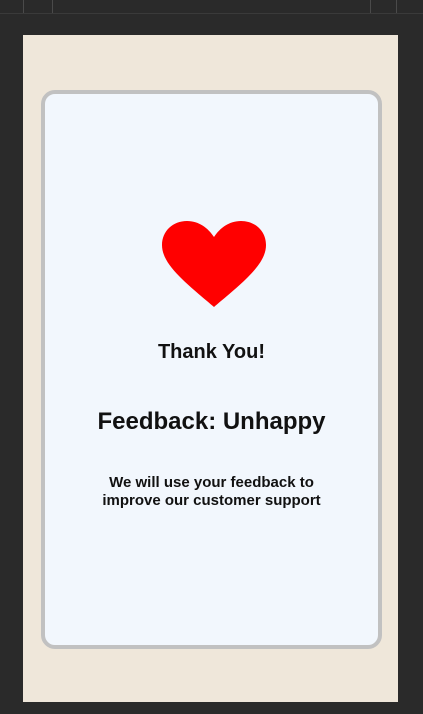 This screenshot has height=714, width=423. I want to click on feedback-result-title: Feedback: Unhappy, so click(211, 421).